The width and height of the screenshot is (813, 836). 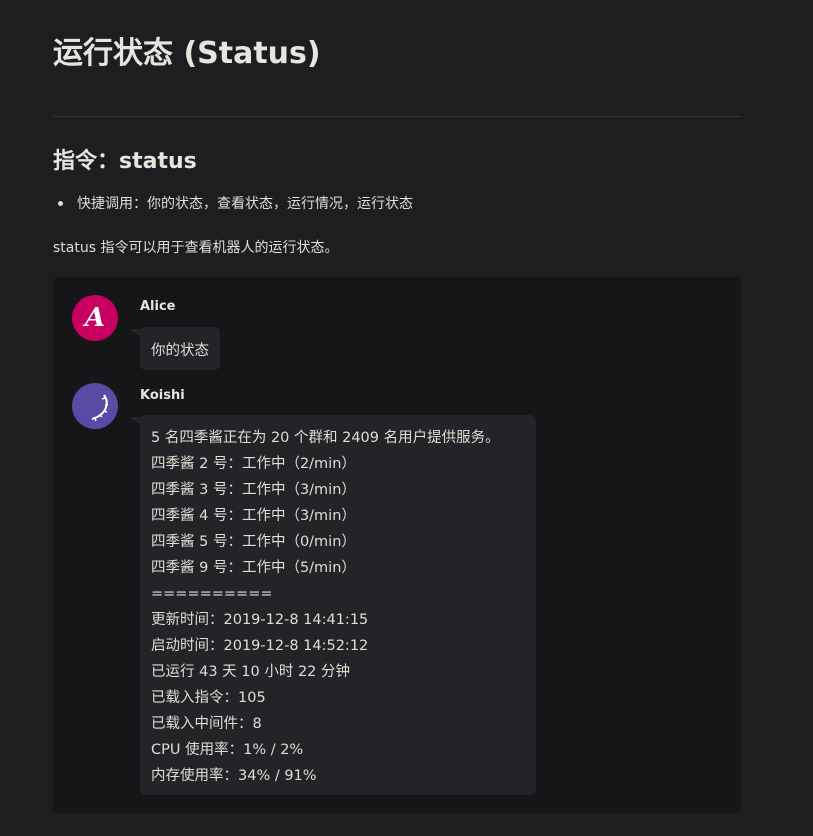 What do you see at coordinates (60, 203) in the screenshot?
I see `bullet-icon` at bounding box center [60, 203].